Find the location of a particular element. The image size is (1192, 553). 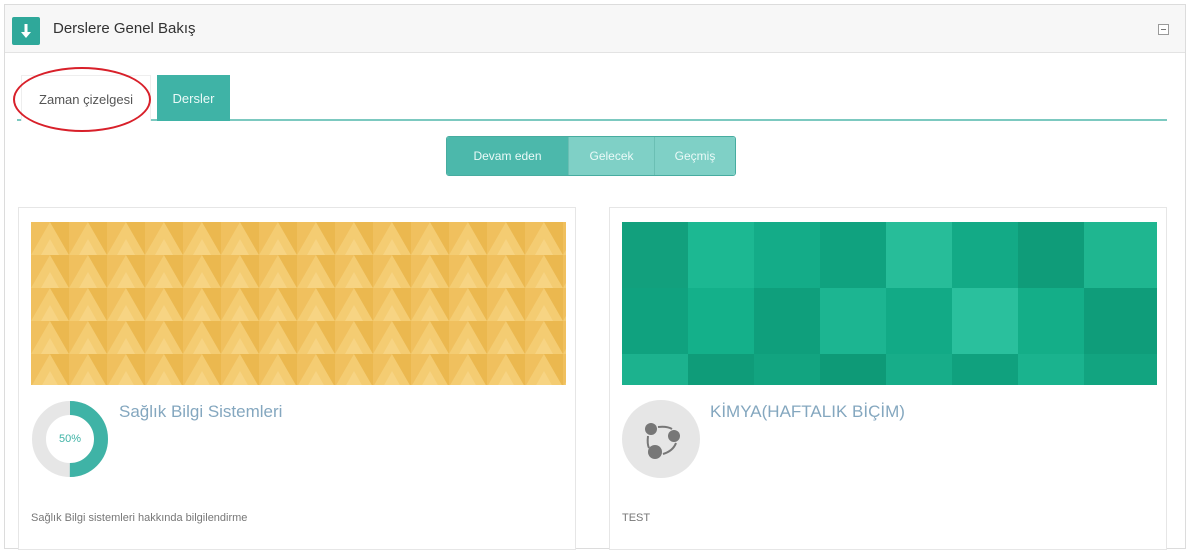

download-icon is located at coordinates (26, 31).